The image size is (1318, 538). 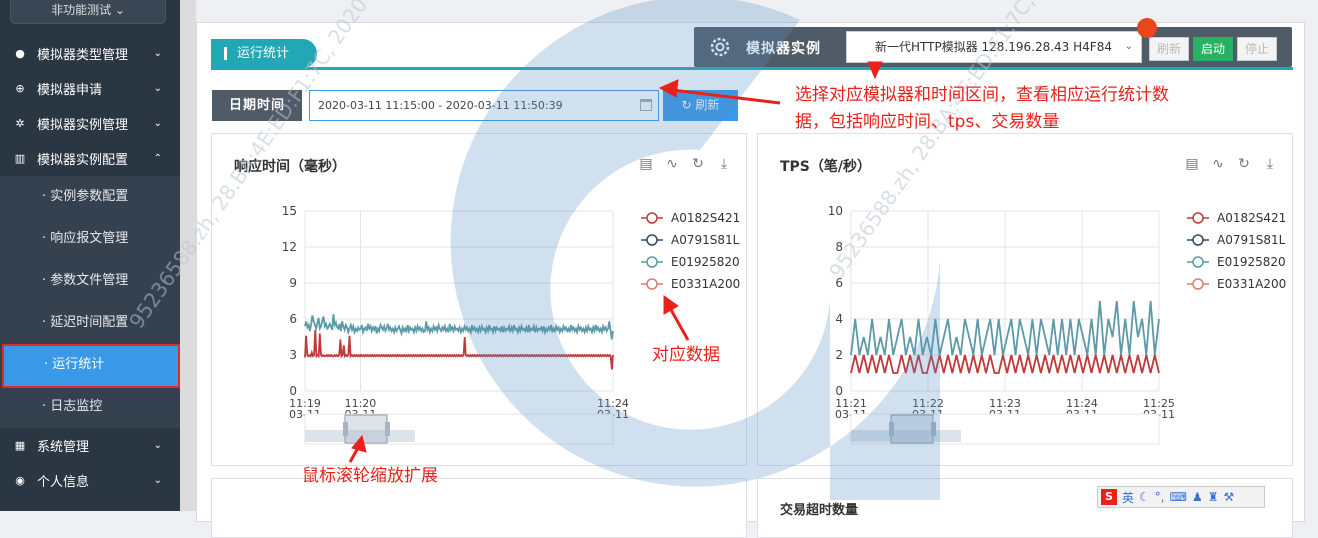 What do you see at coordinates (1169, 49) in the screenshot?
I see `sim-refresh-button: 刷新` at bounding box center [1169, 49].